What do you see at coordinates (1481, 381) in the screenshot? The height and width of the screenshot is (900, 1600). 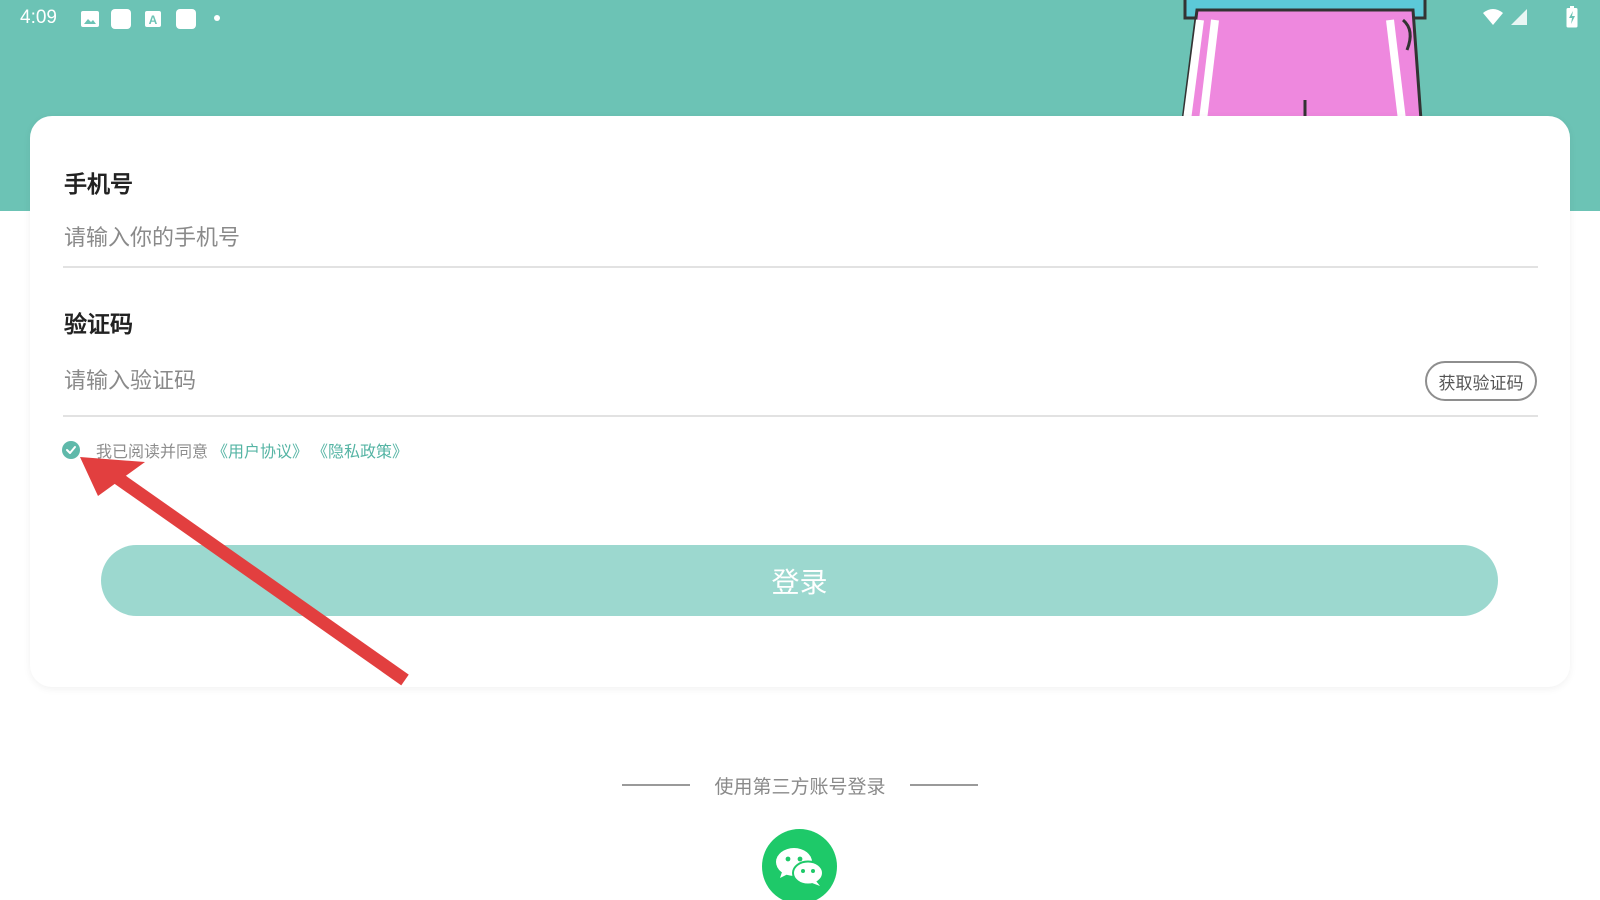 I see `get-code-button: 获取验证码` at bounding box center [1481, 381].